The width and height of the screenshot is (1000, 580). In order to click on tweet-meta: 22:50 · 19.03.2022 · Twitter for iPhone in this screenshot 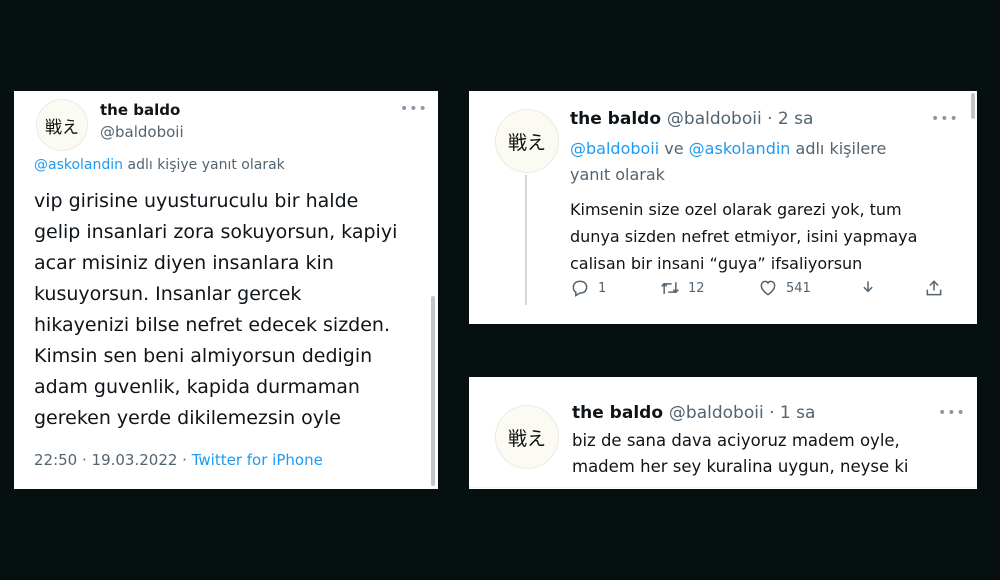, I will do `click(178, 460)`.